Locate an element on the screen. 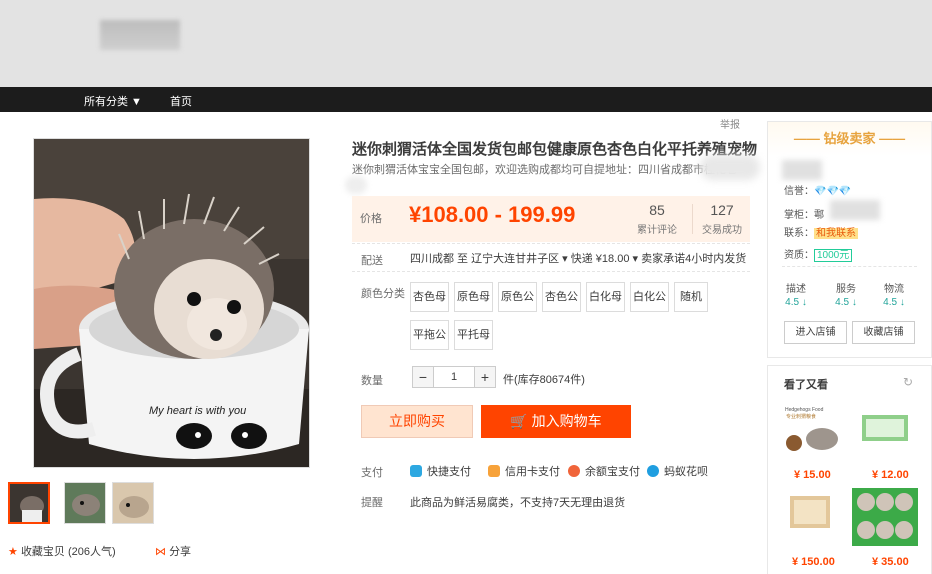 The image size is (932, 574). seller-badge: —— 钻级卖家 —— is located at coordinates (849, 139).